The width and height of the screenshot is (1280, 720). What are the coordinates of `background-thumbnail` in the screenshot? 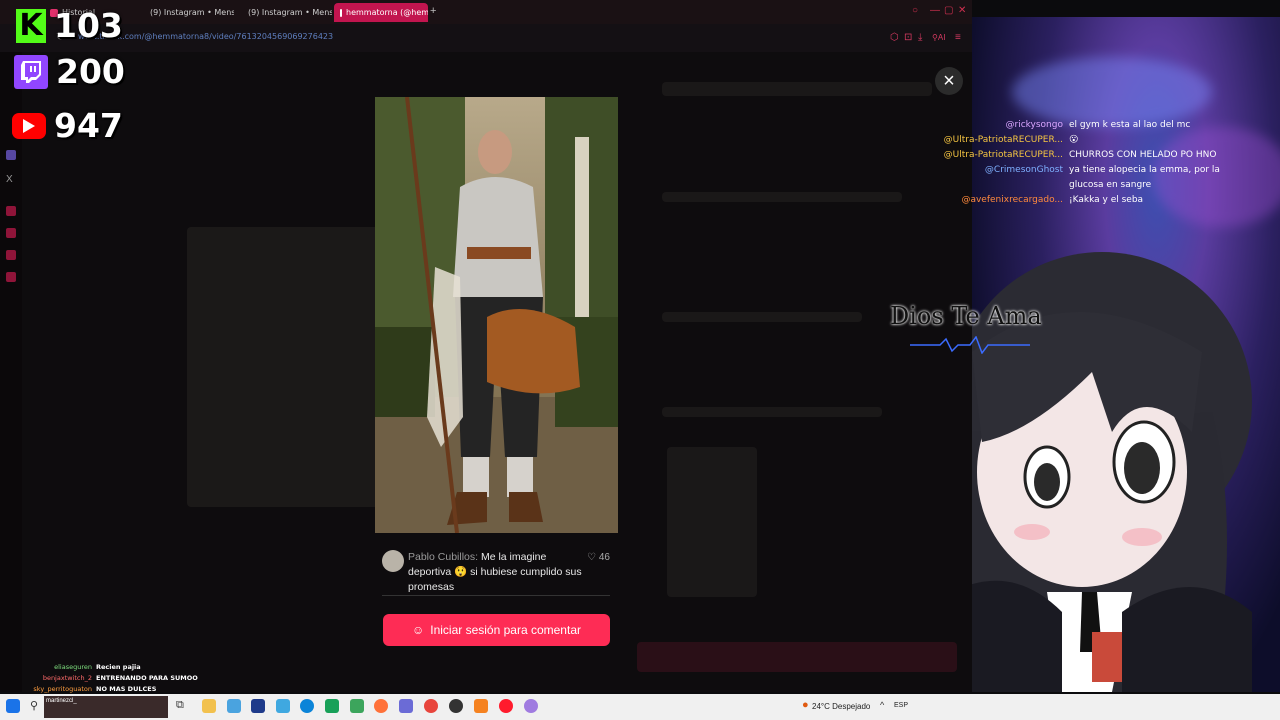 It's located at (712, 522).